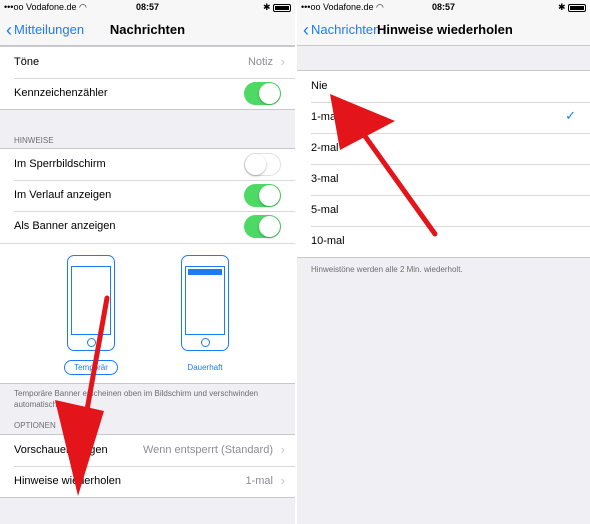 This screenshot has width=590, height=524. I want to click on row-history: Im Verlauf anzeigen, so click(147, 195).